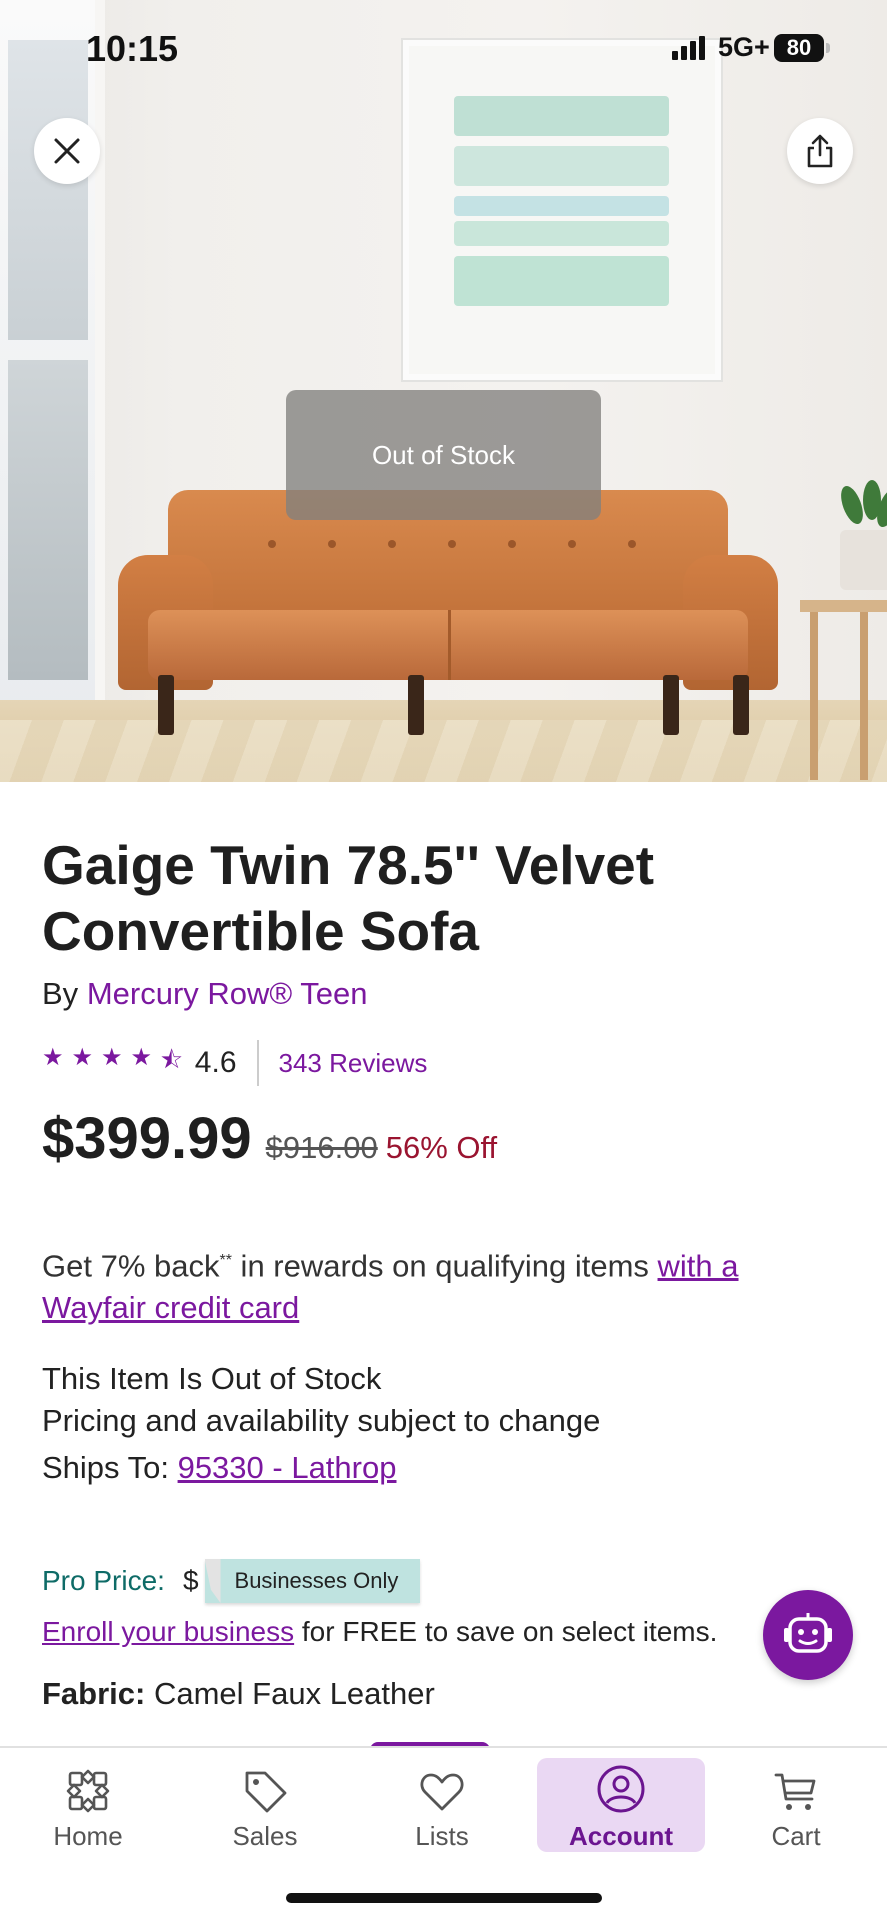 This screenshot has height=1920, width=887. Describe the element at coordinates (103, 1580) in the screenshot. I see `pro-price-label: Pro Price:` at that location.